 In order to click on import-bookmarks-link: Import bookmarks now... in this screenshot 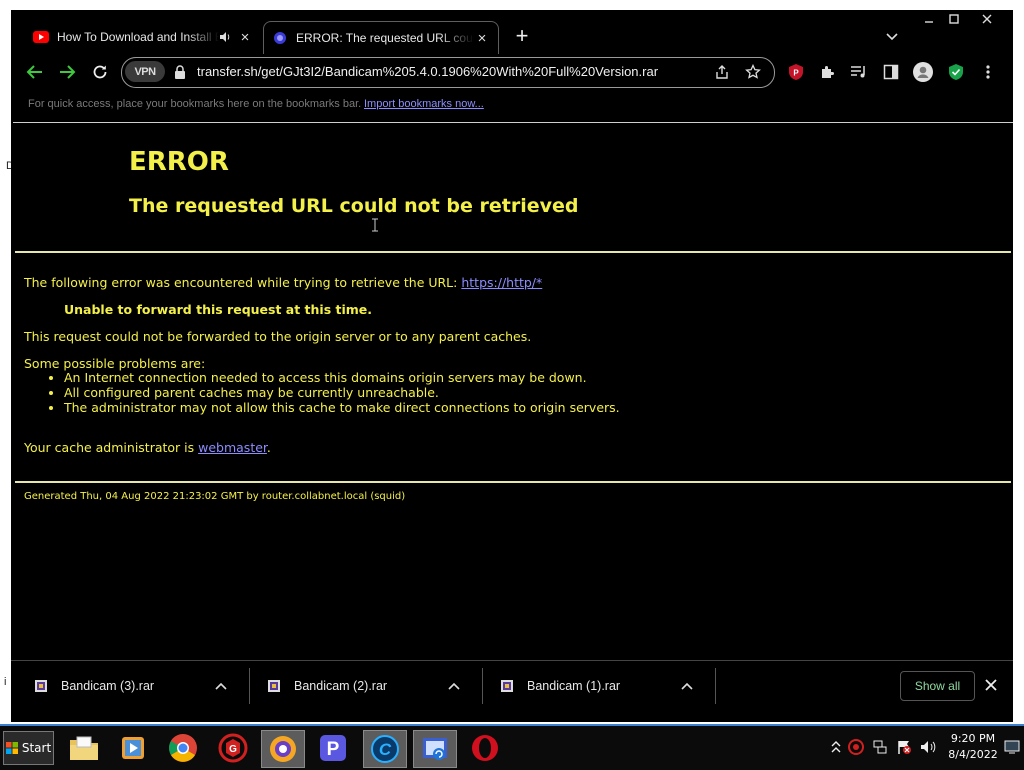, I will do `click(424, 104)`.